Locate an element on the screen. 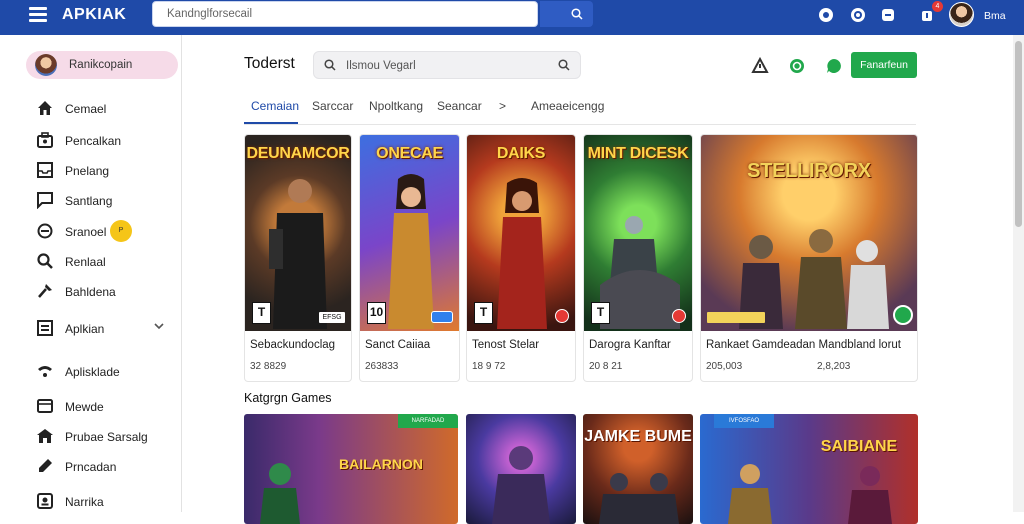 The height and width of the screenshot is (524, 1024). tab-more-arrow: > is located at coordinates (502, 106).